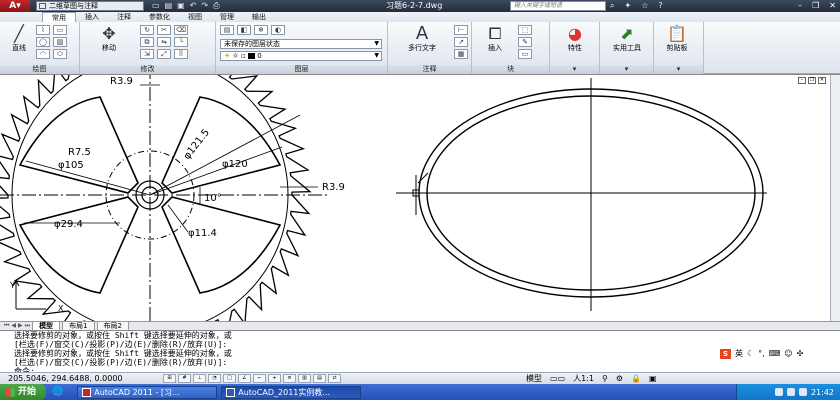  What do you see at coordinates (802, 80) in the screenshot?
I see `minimize-viewport-icon: –` at bounding box center [802, 80].